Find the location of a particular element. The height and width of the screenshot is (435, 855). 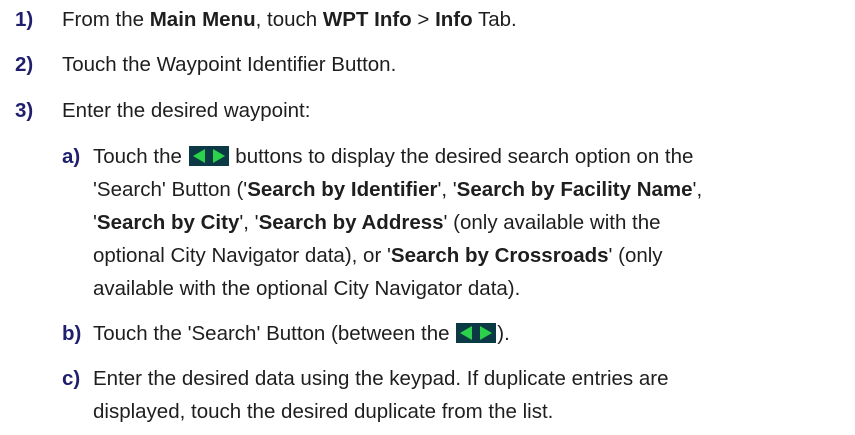

search-option-label: Search by Crossroads is located at coordinates (499, 255).